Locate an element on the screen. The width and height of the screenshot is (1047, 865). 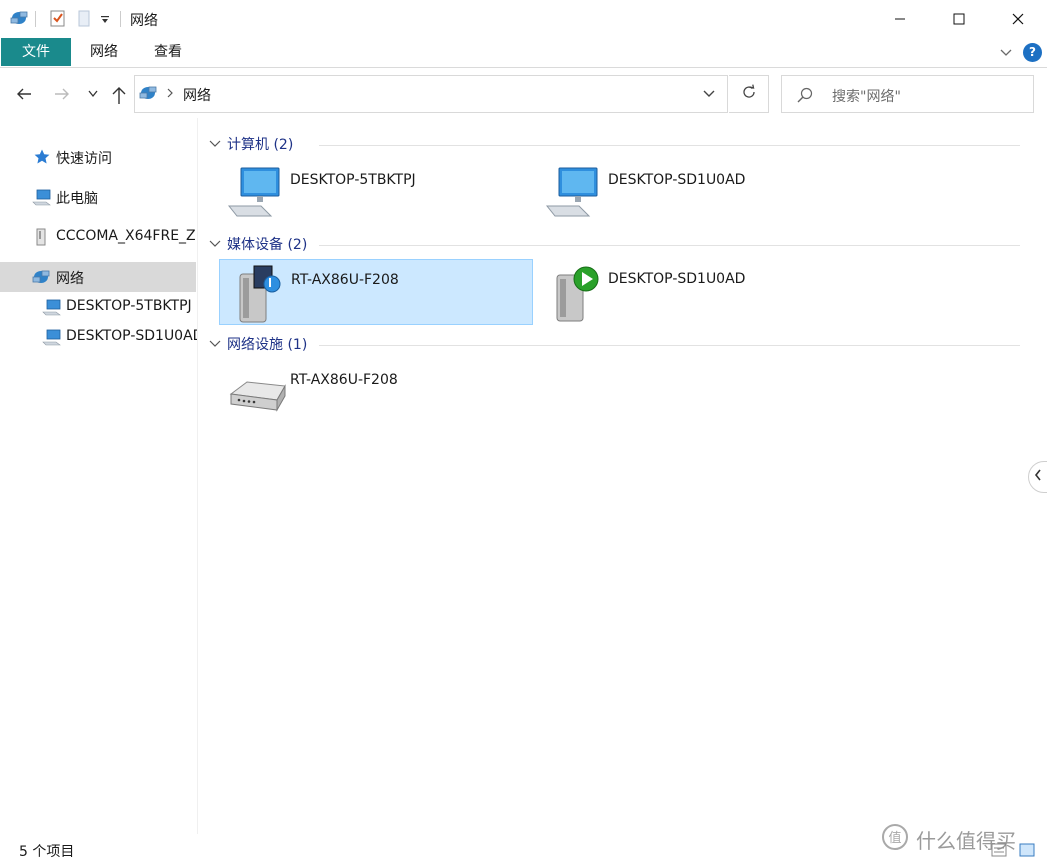
breadcrumb-separator-icon is located at coordinates (170, 95).